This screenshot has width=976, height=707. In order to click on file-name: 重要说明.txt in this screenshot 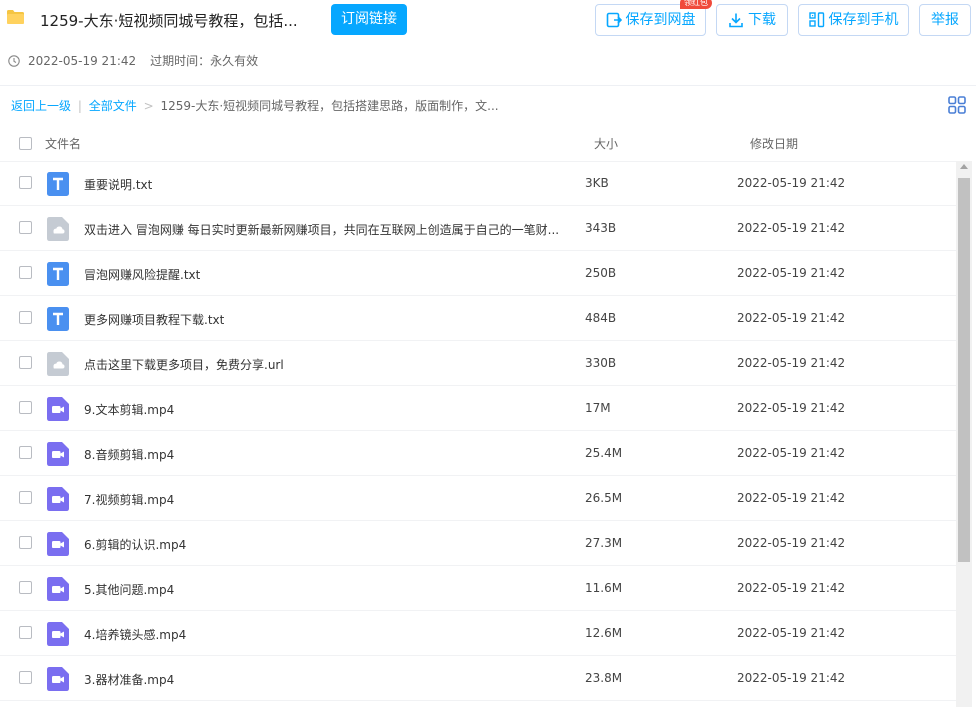, I will do `click(118, 184)`.